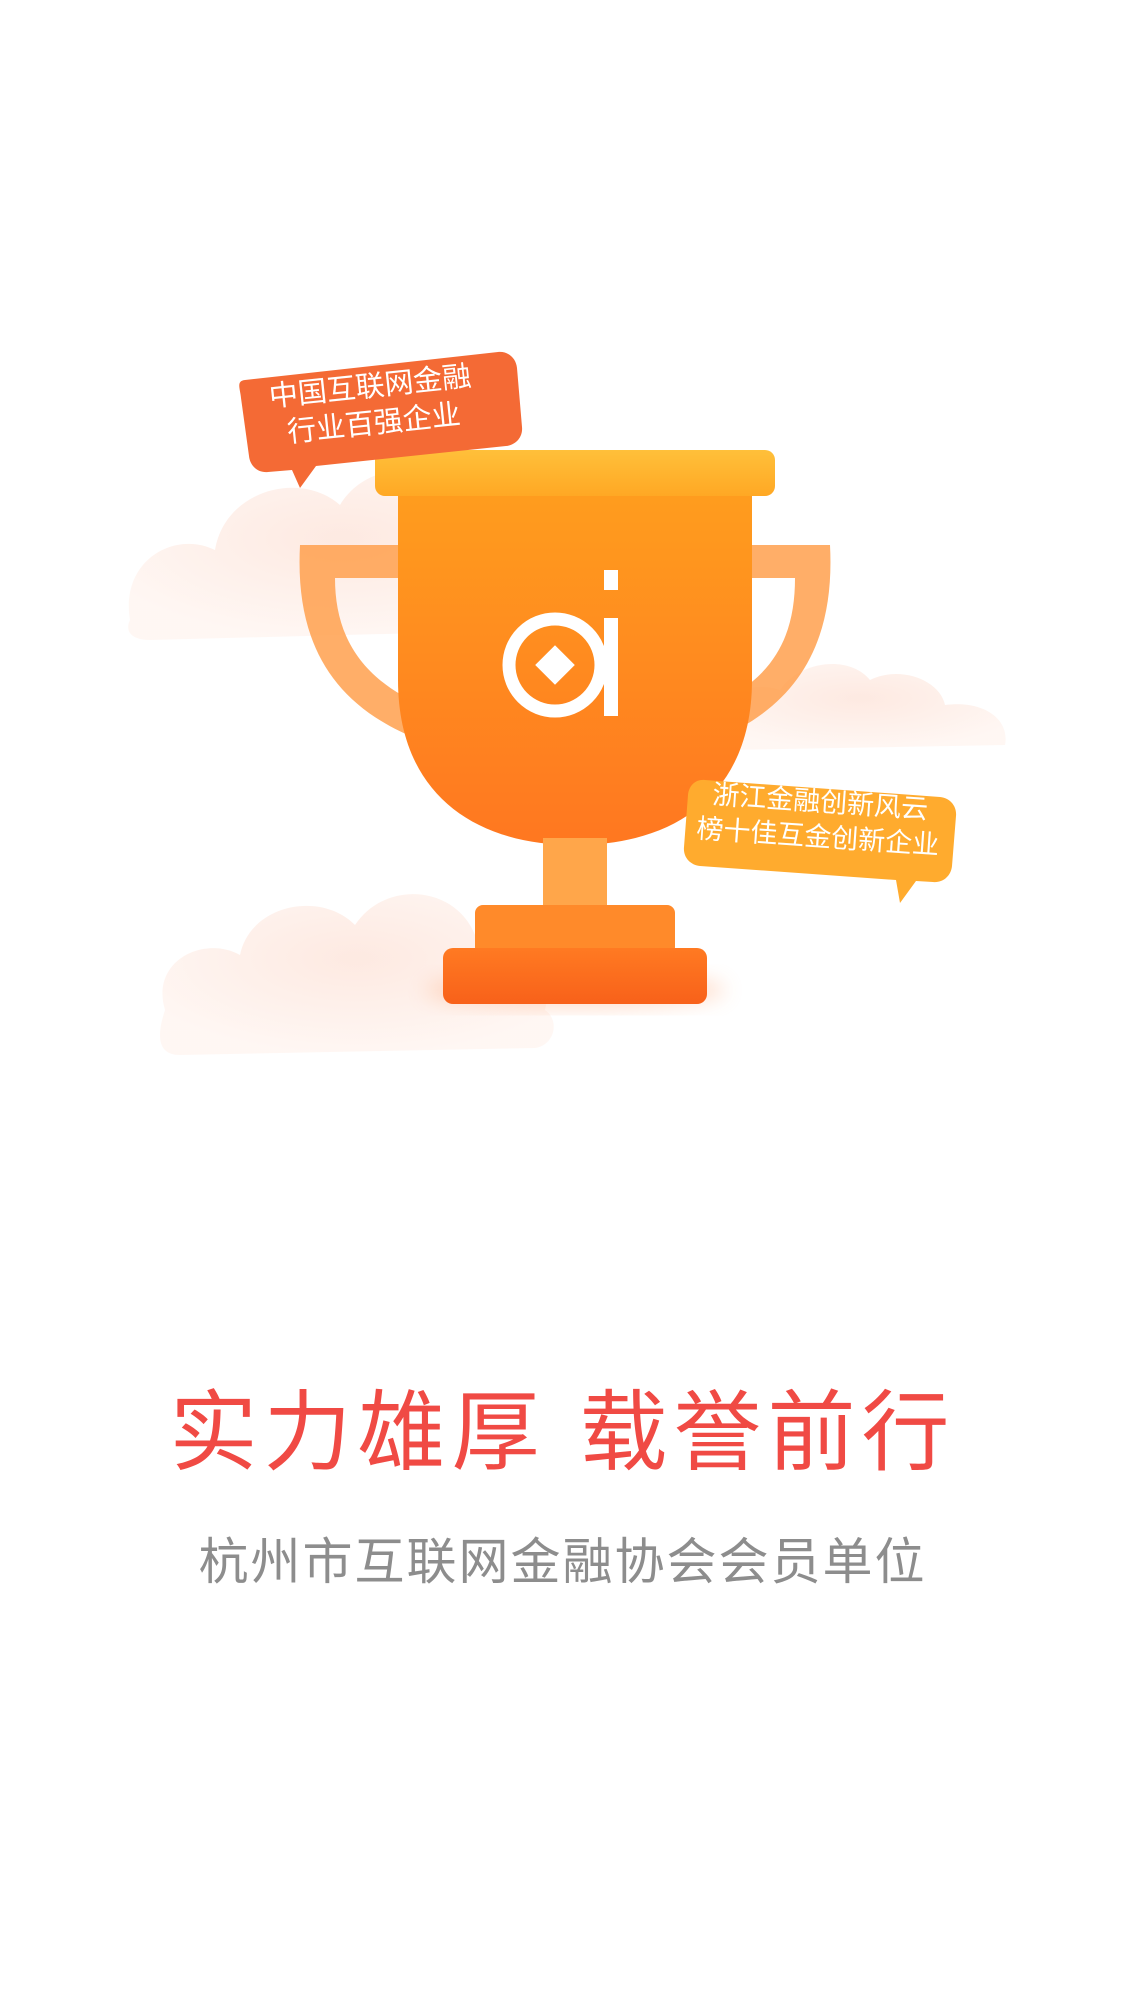 The image size is (1125, 2001). I want to click on headline-slogan: 实力雄厚 载誉前行, so click(562, 1432).